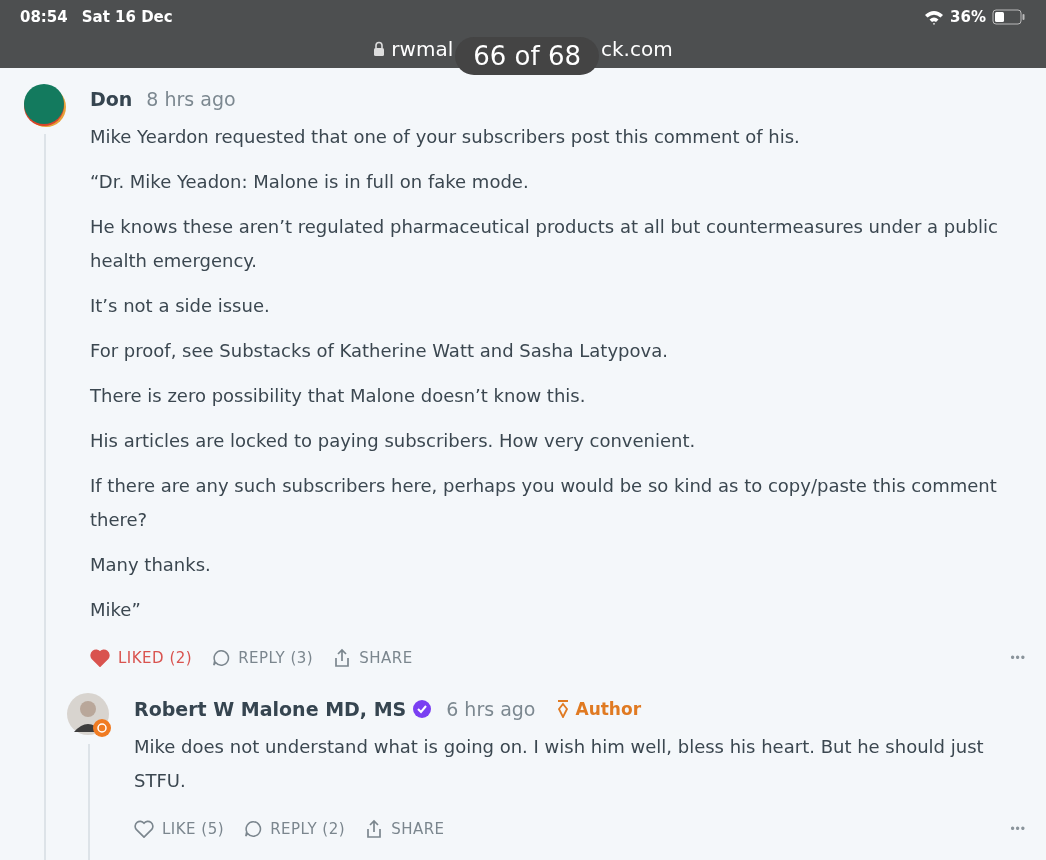 This screenshot has height=860, width=1046. What do you see at coordinates (263, 658) in the screenshot?
I see `reply-button: REPLY (3)` at bounding box center [263, 658].